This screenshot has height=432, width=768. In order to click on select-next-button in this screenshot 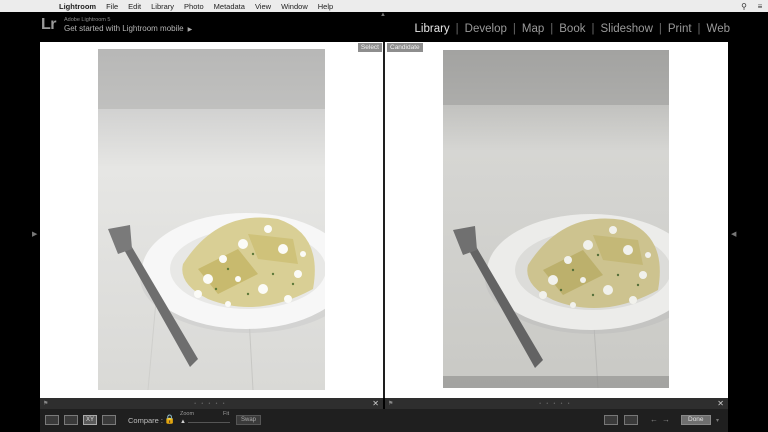, I will do `click(631, 420)`.